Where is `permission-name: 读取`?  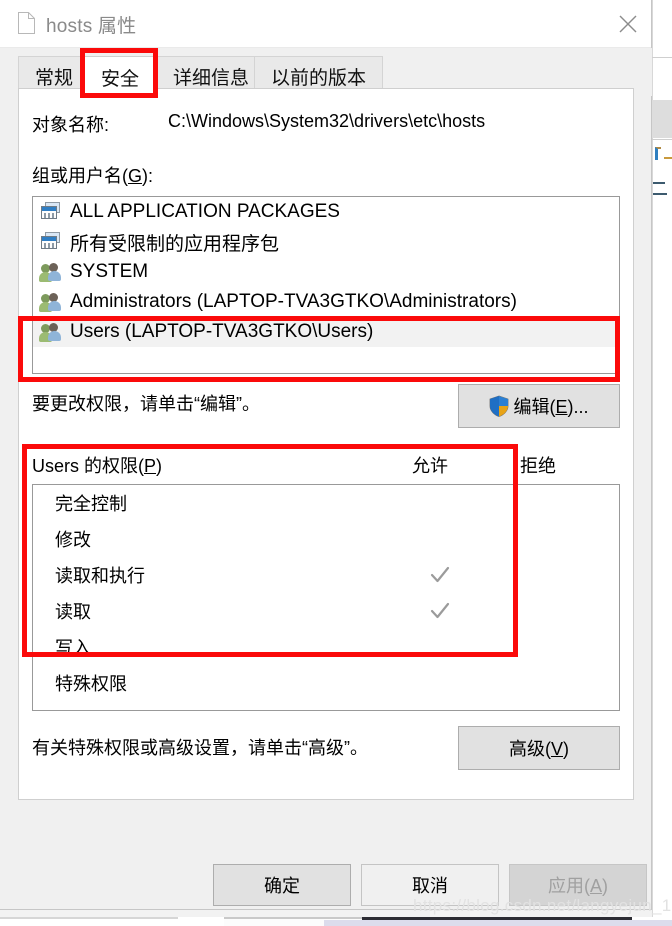
permission-name: 读取 is located at coordinates (73, 612).